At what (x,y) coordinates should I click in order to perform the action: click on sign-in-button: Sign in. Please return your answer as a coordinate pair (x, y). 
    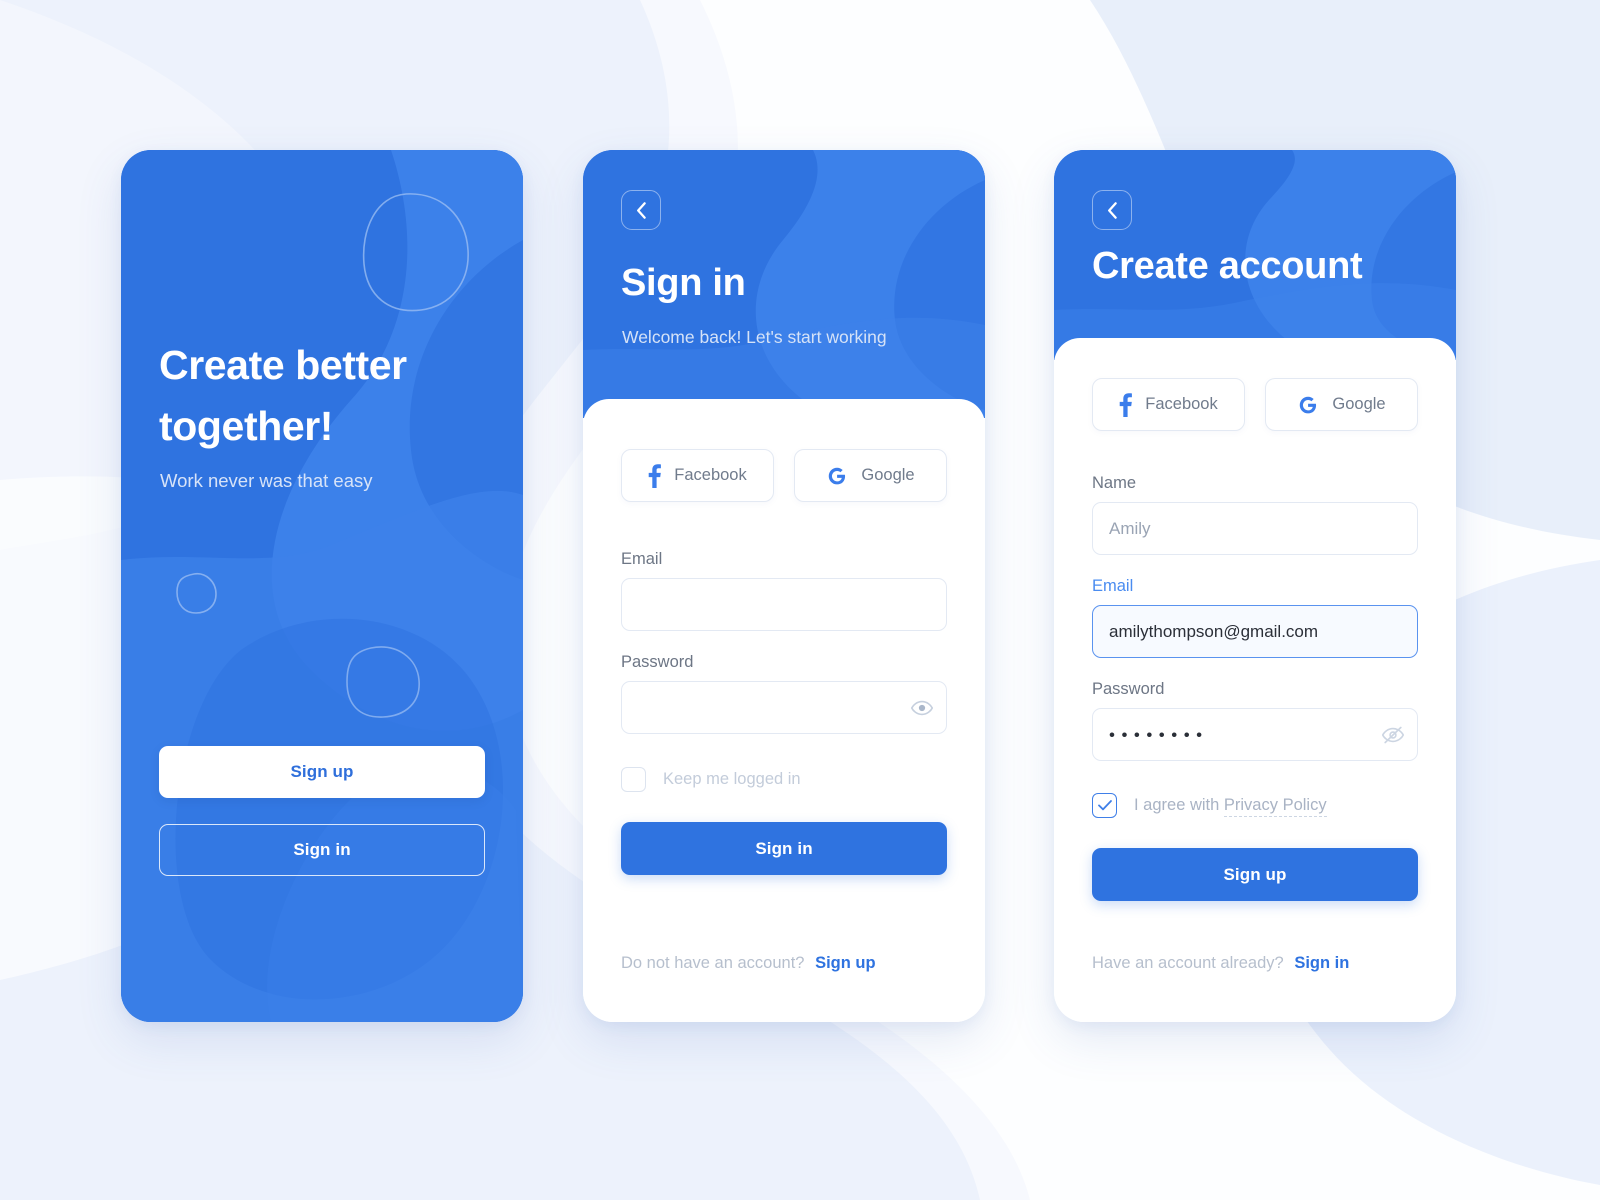
    Looking at the image, I should click on (322, 850).